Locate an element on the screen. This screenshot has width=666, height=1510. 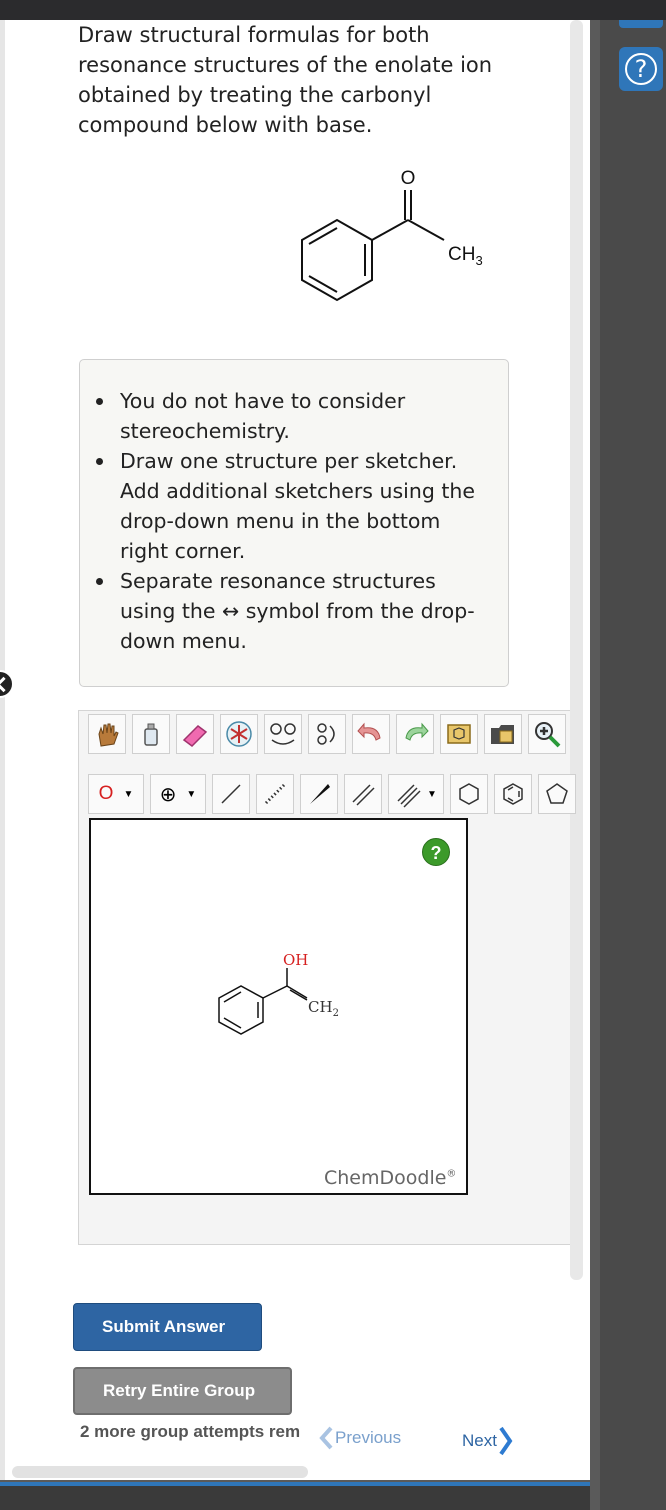
bottom-dark-bar is located at coordinates (295, 1498).